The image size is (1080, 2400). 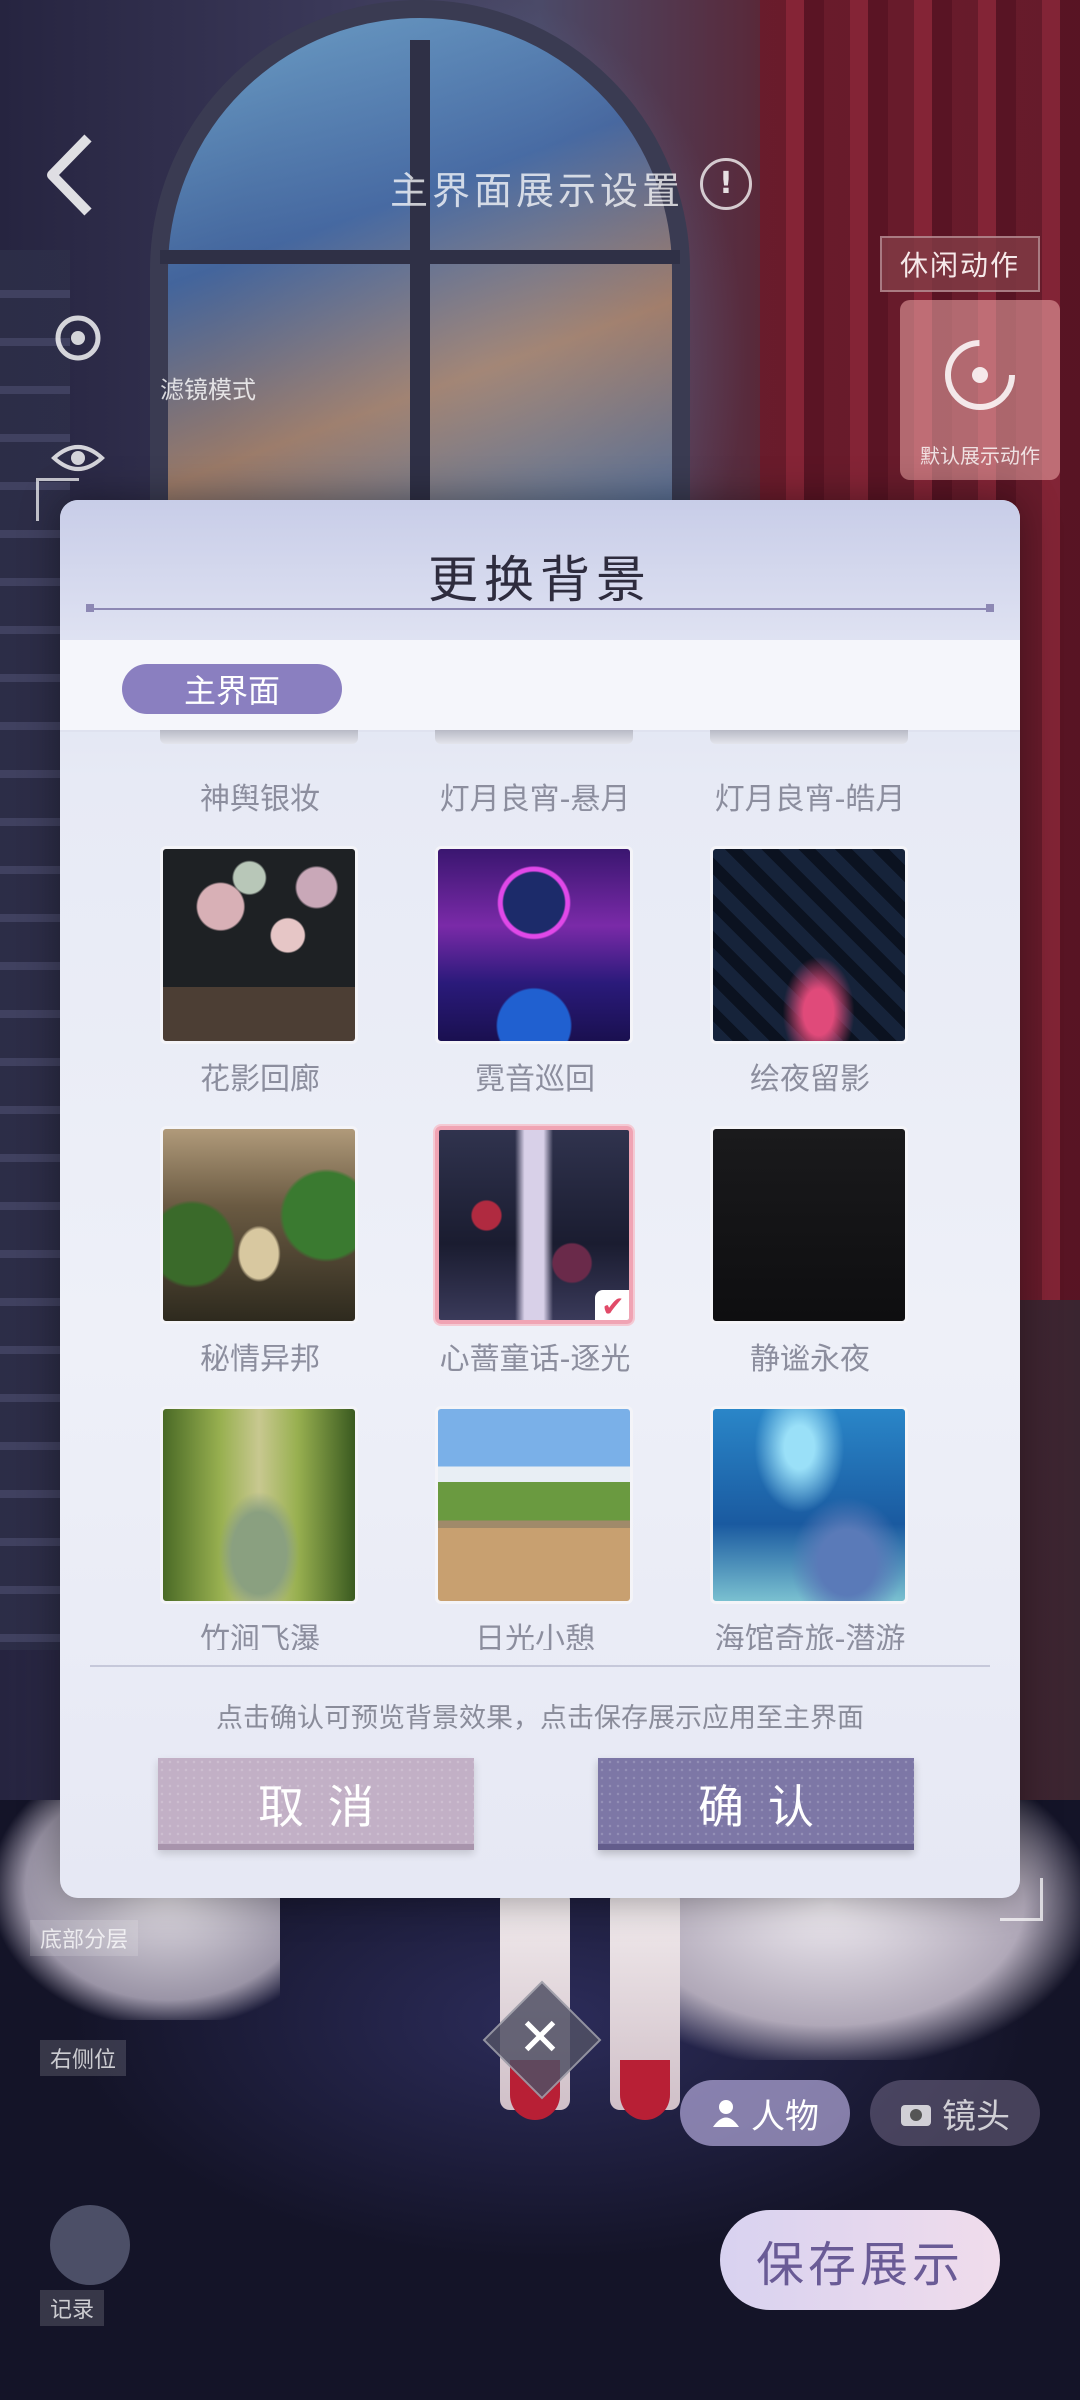 What do you see at coordinates (726, 2113) in the screenshot?
I see `person-icon` at bounding box center [726, 2113].